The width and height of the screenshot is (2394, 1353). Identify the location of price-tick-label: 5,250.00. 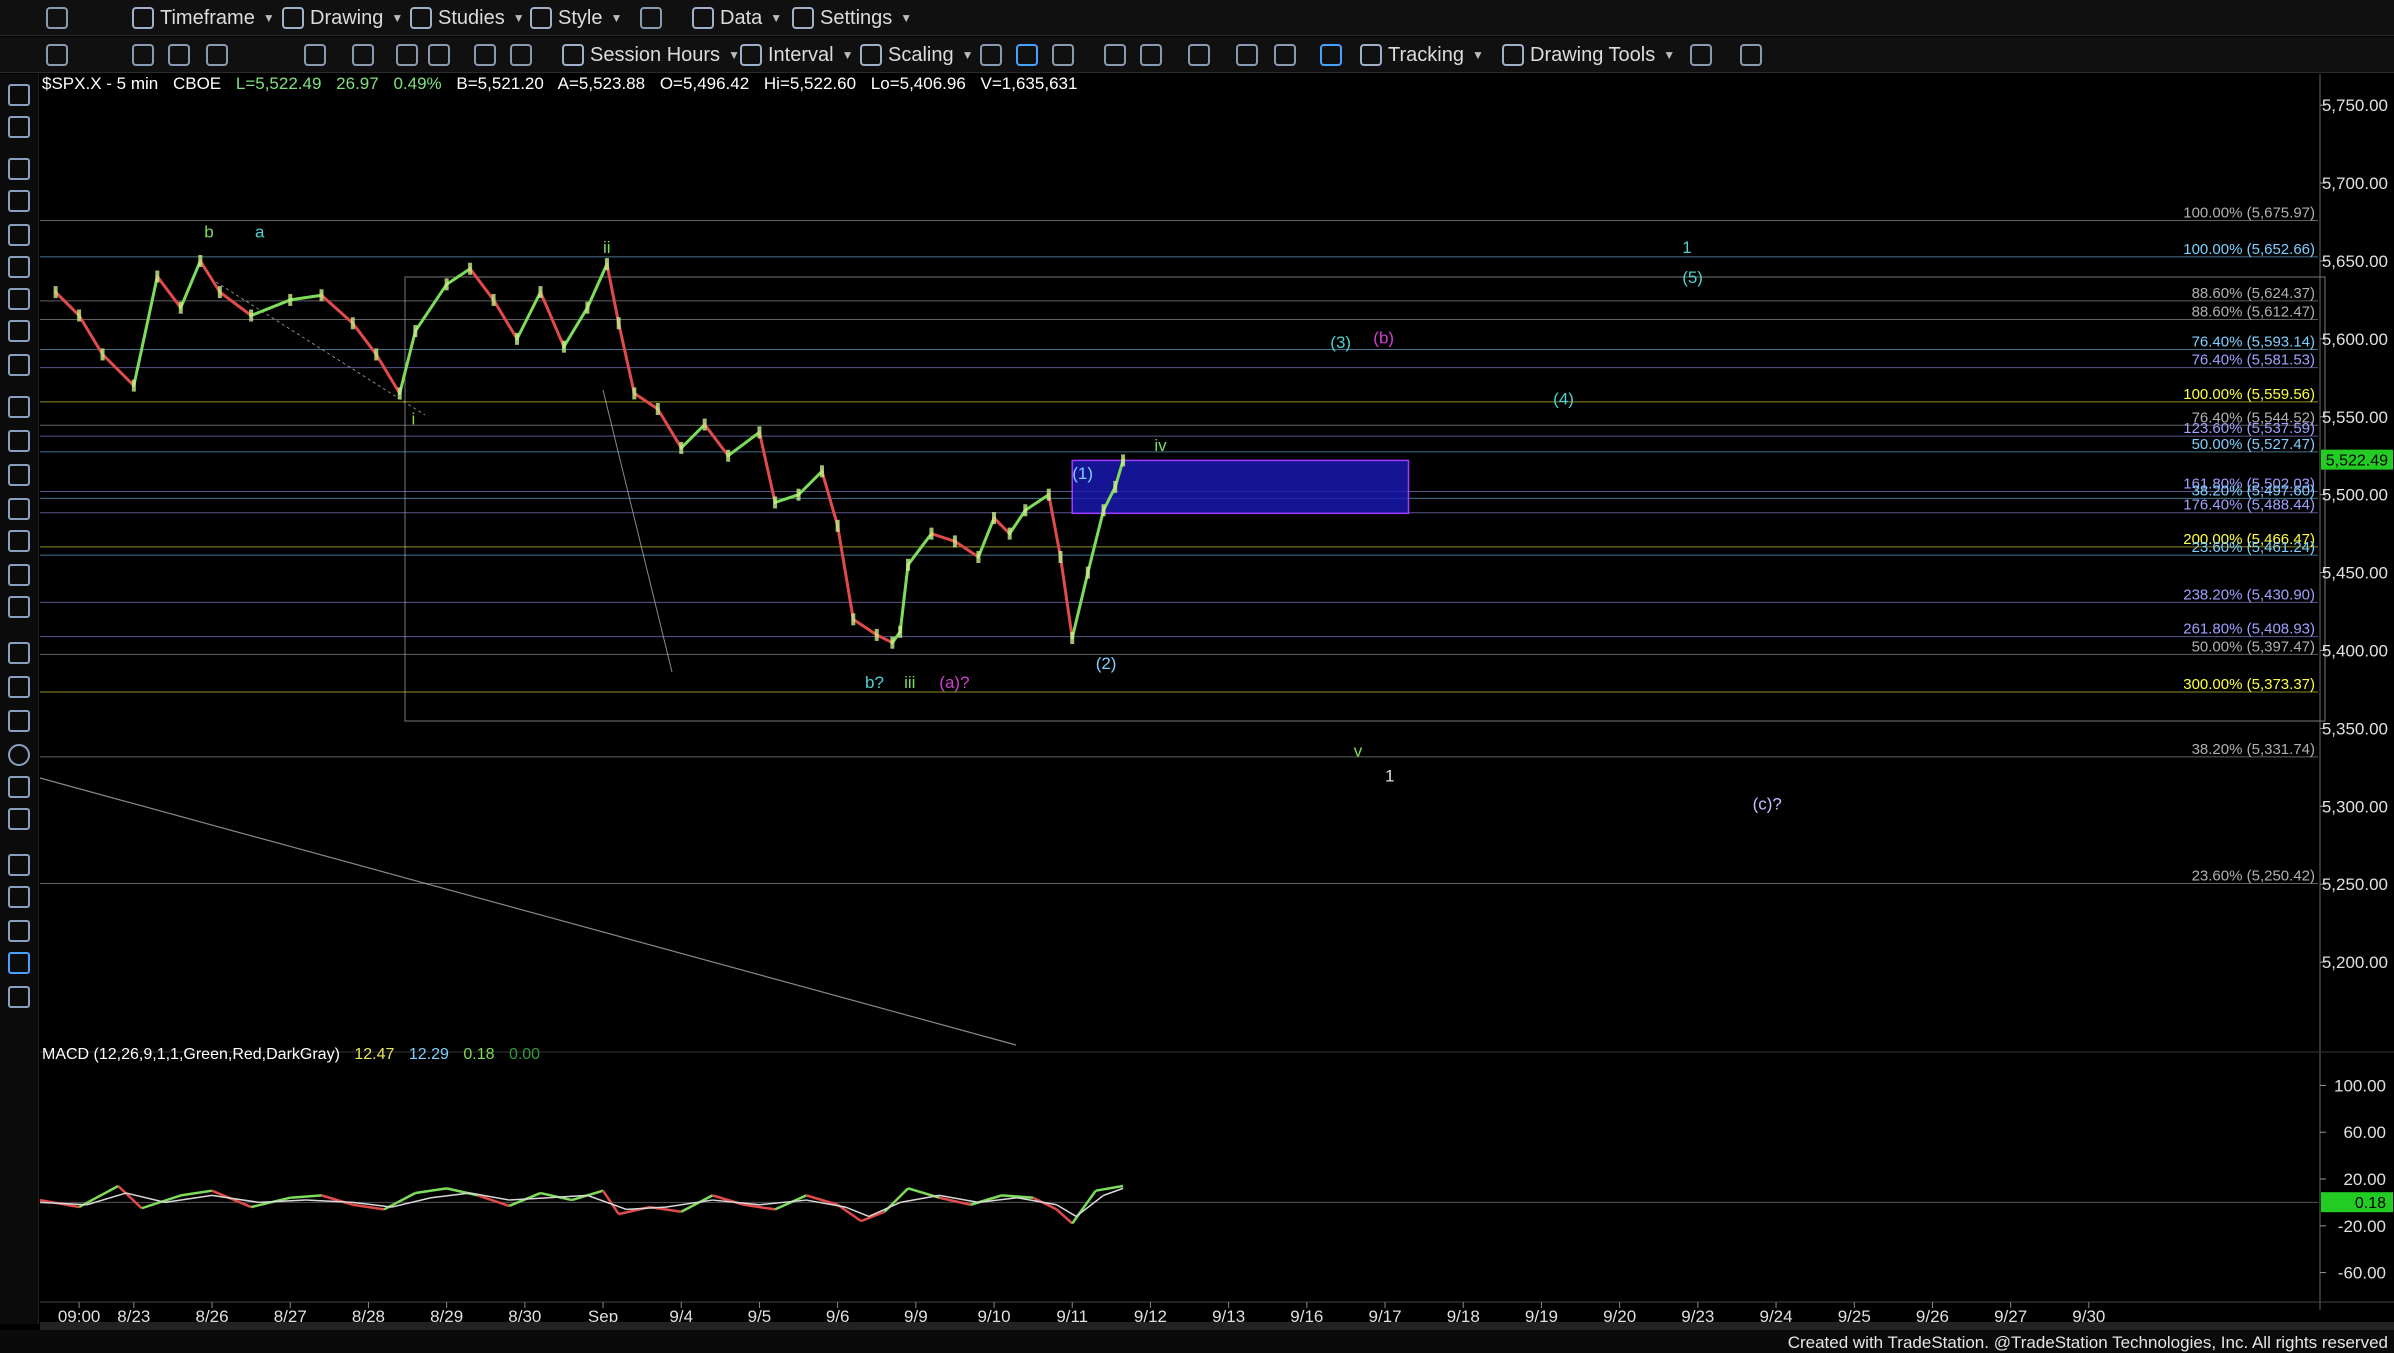
(2355, 884).